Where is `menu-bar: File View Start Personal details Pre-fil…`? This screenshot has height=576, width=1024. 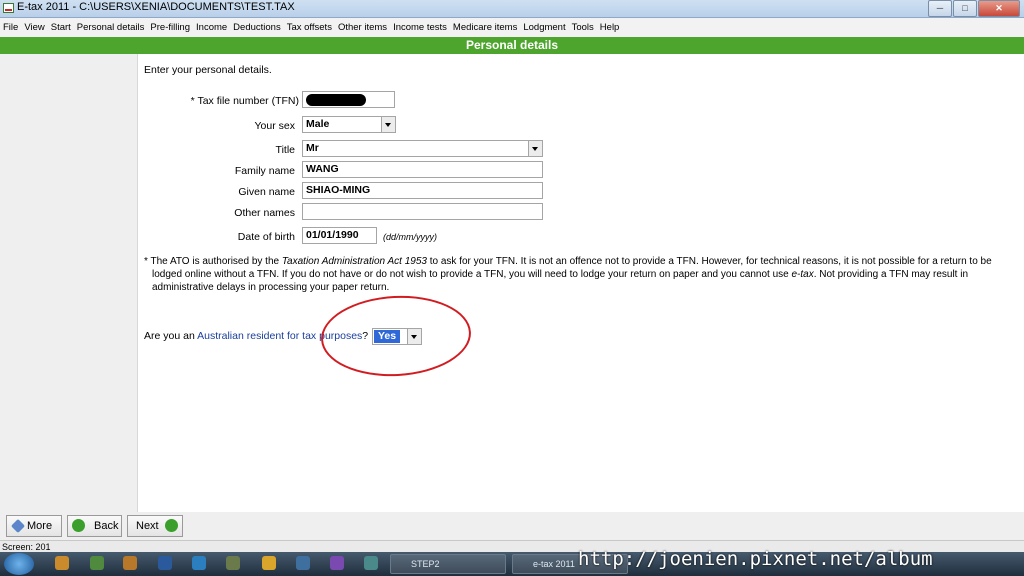
menu-bar: File View Start Personal details Pre-fil… is located at coordinates (512, 27).